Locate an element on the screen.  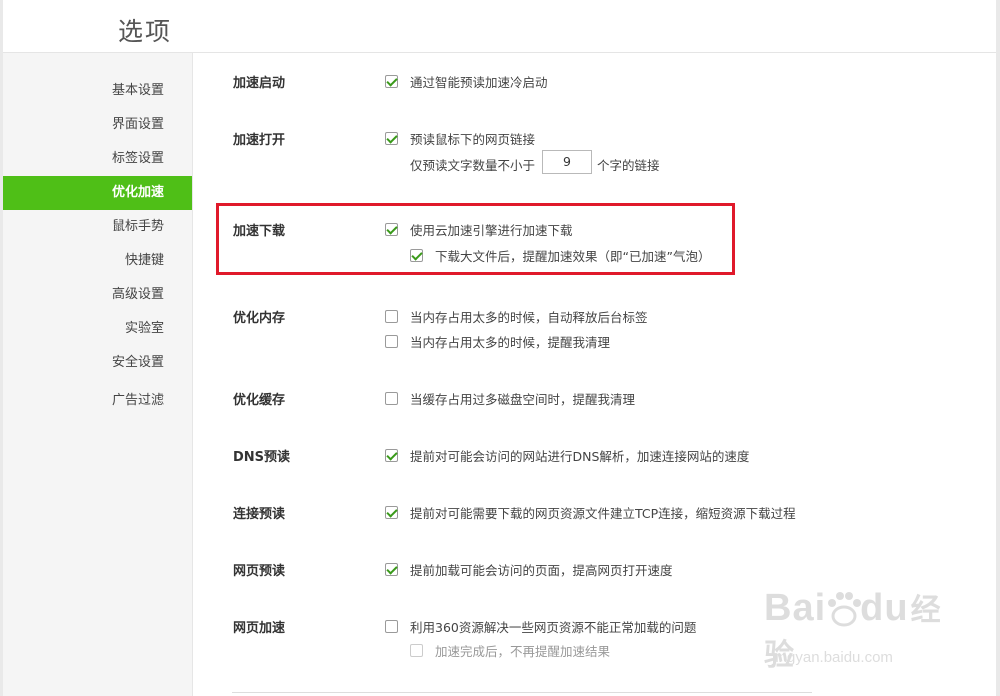
section-label-dns-prefetch: DNS预读 is located at coordinates (262, 457).